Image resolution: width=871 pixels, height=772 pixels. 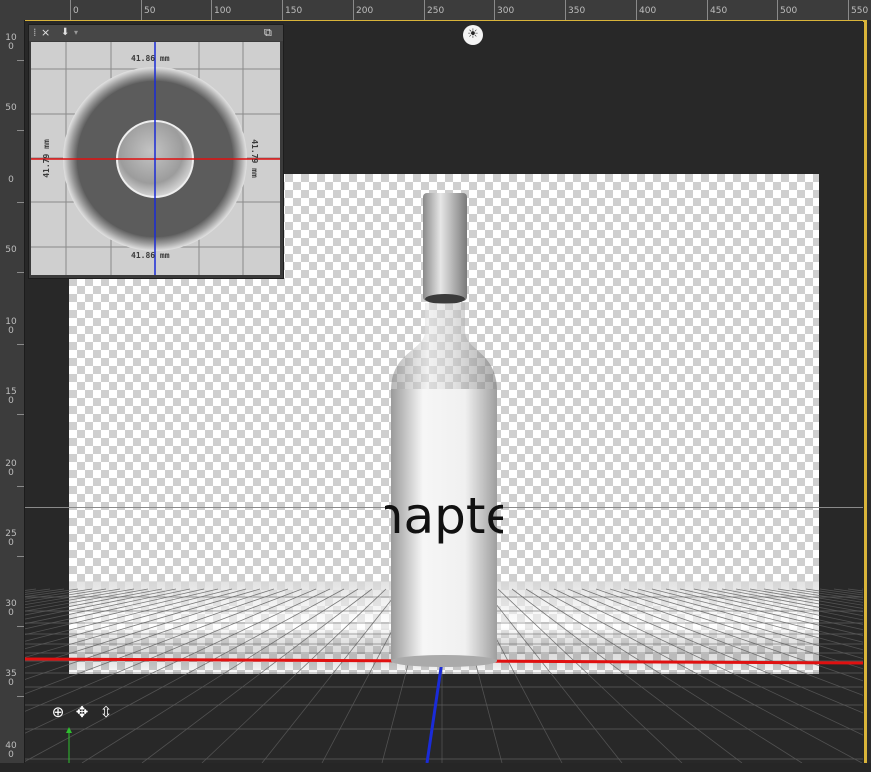 What do you see at coordinates (46, 158) in the screenshot?
I see `dimension-left: 41.79 mm` at bounding box center [46, 158].